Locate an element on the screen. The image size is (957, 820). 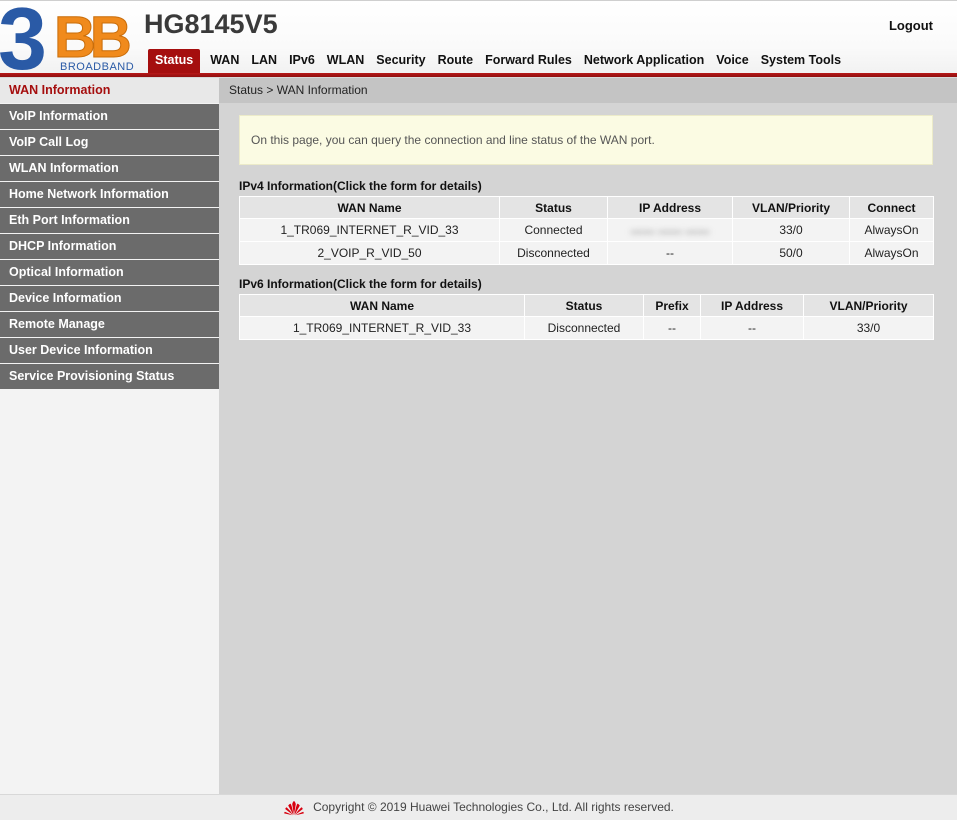
huawei-logo-icon is located at coordinates (294, 808).